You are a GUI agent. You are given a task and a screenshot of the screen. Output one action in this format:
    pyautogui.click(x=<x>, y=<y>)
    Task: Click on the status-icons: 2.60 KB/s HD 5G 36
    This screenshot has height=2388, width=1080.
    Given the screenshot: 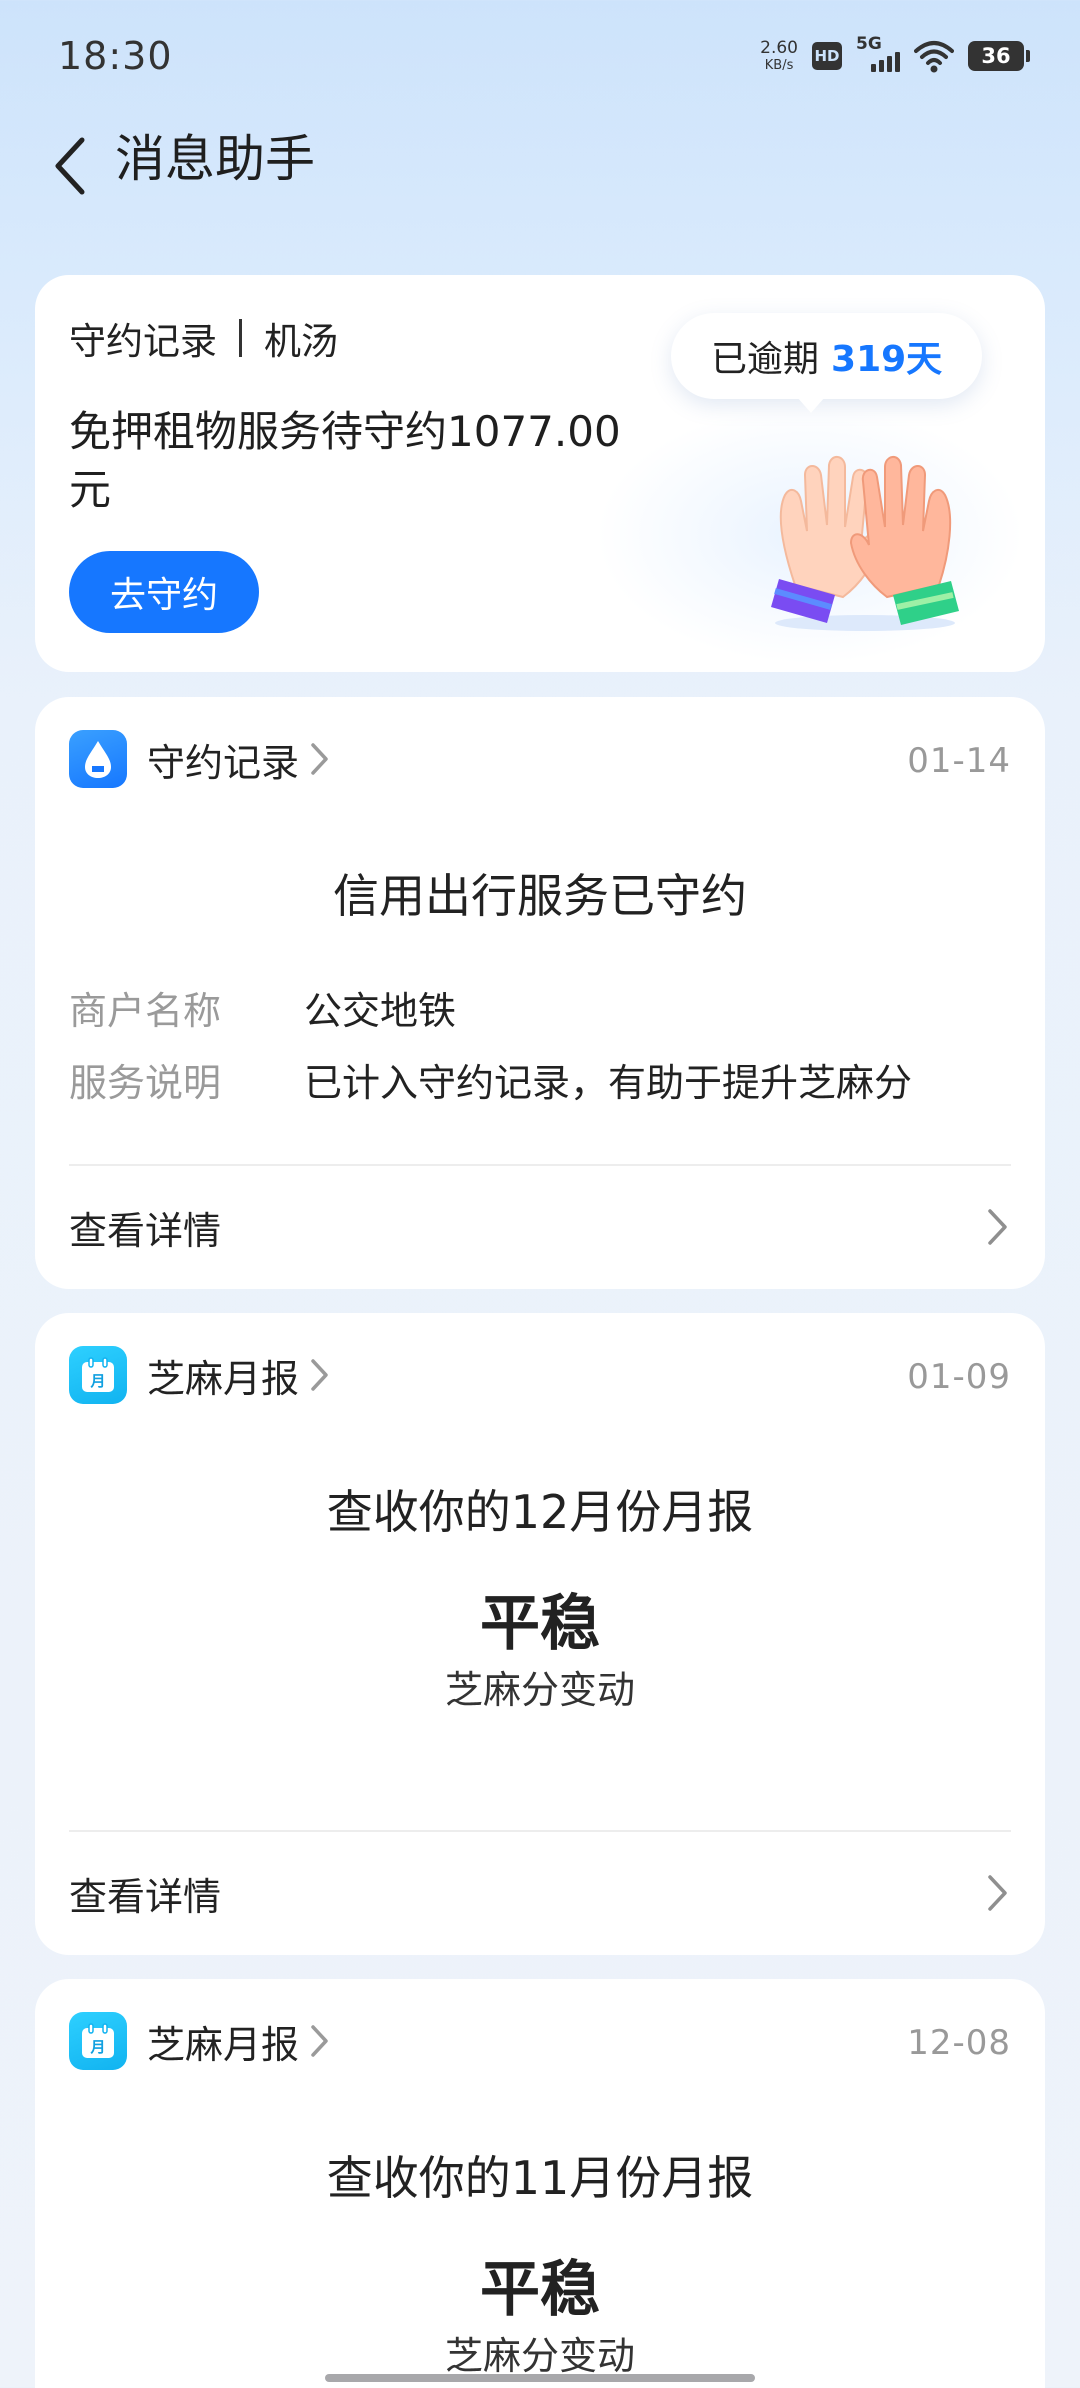 What is the action you would take?
    pyautogui.click(x=895, y=55)
    